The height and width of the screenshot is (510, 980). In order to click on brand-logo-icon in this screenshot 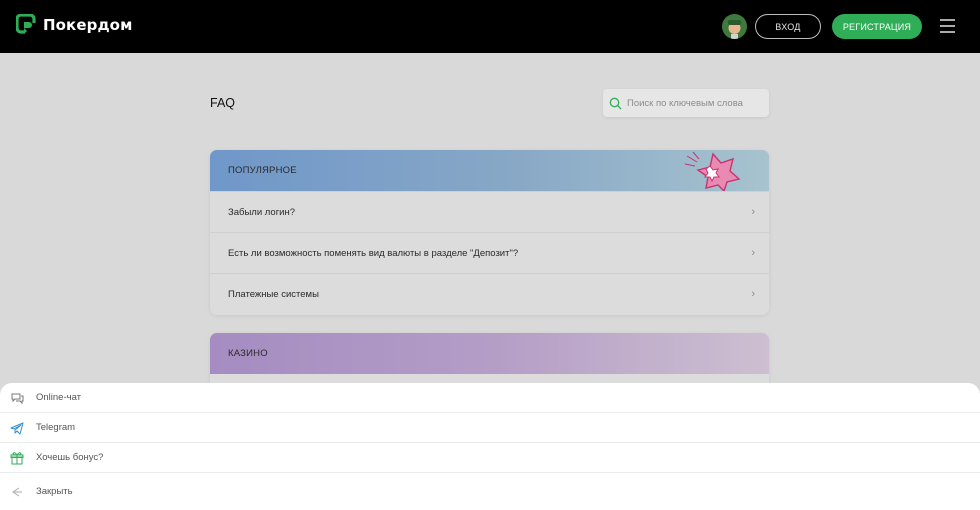, I will do `click(26, 24)`.